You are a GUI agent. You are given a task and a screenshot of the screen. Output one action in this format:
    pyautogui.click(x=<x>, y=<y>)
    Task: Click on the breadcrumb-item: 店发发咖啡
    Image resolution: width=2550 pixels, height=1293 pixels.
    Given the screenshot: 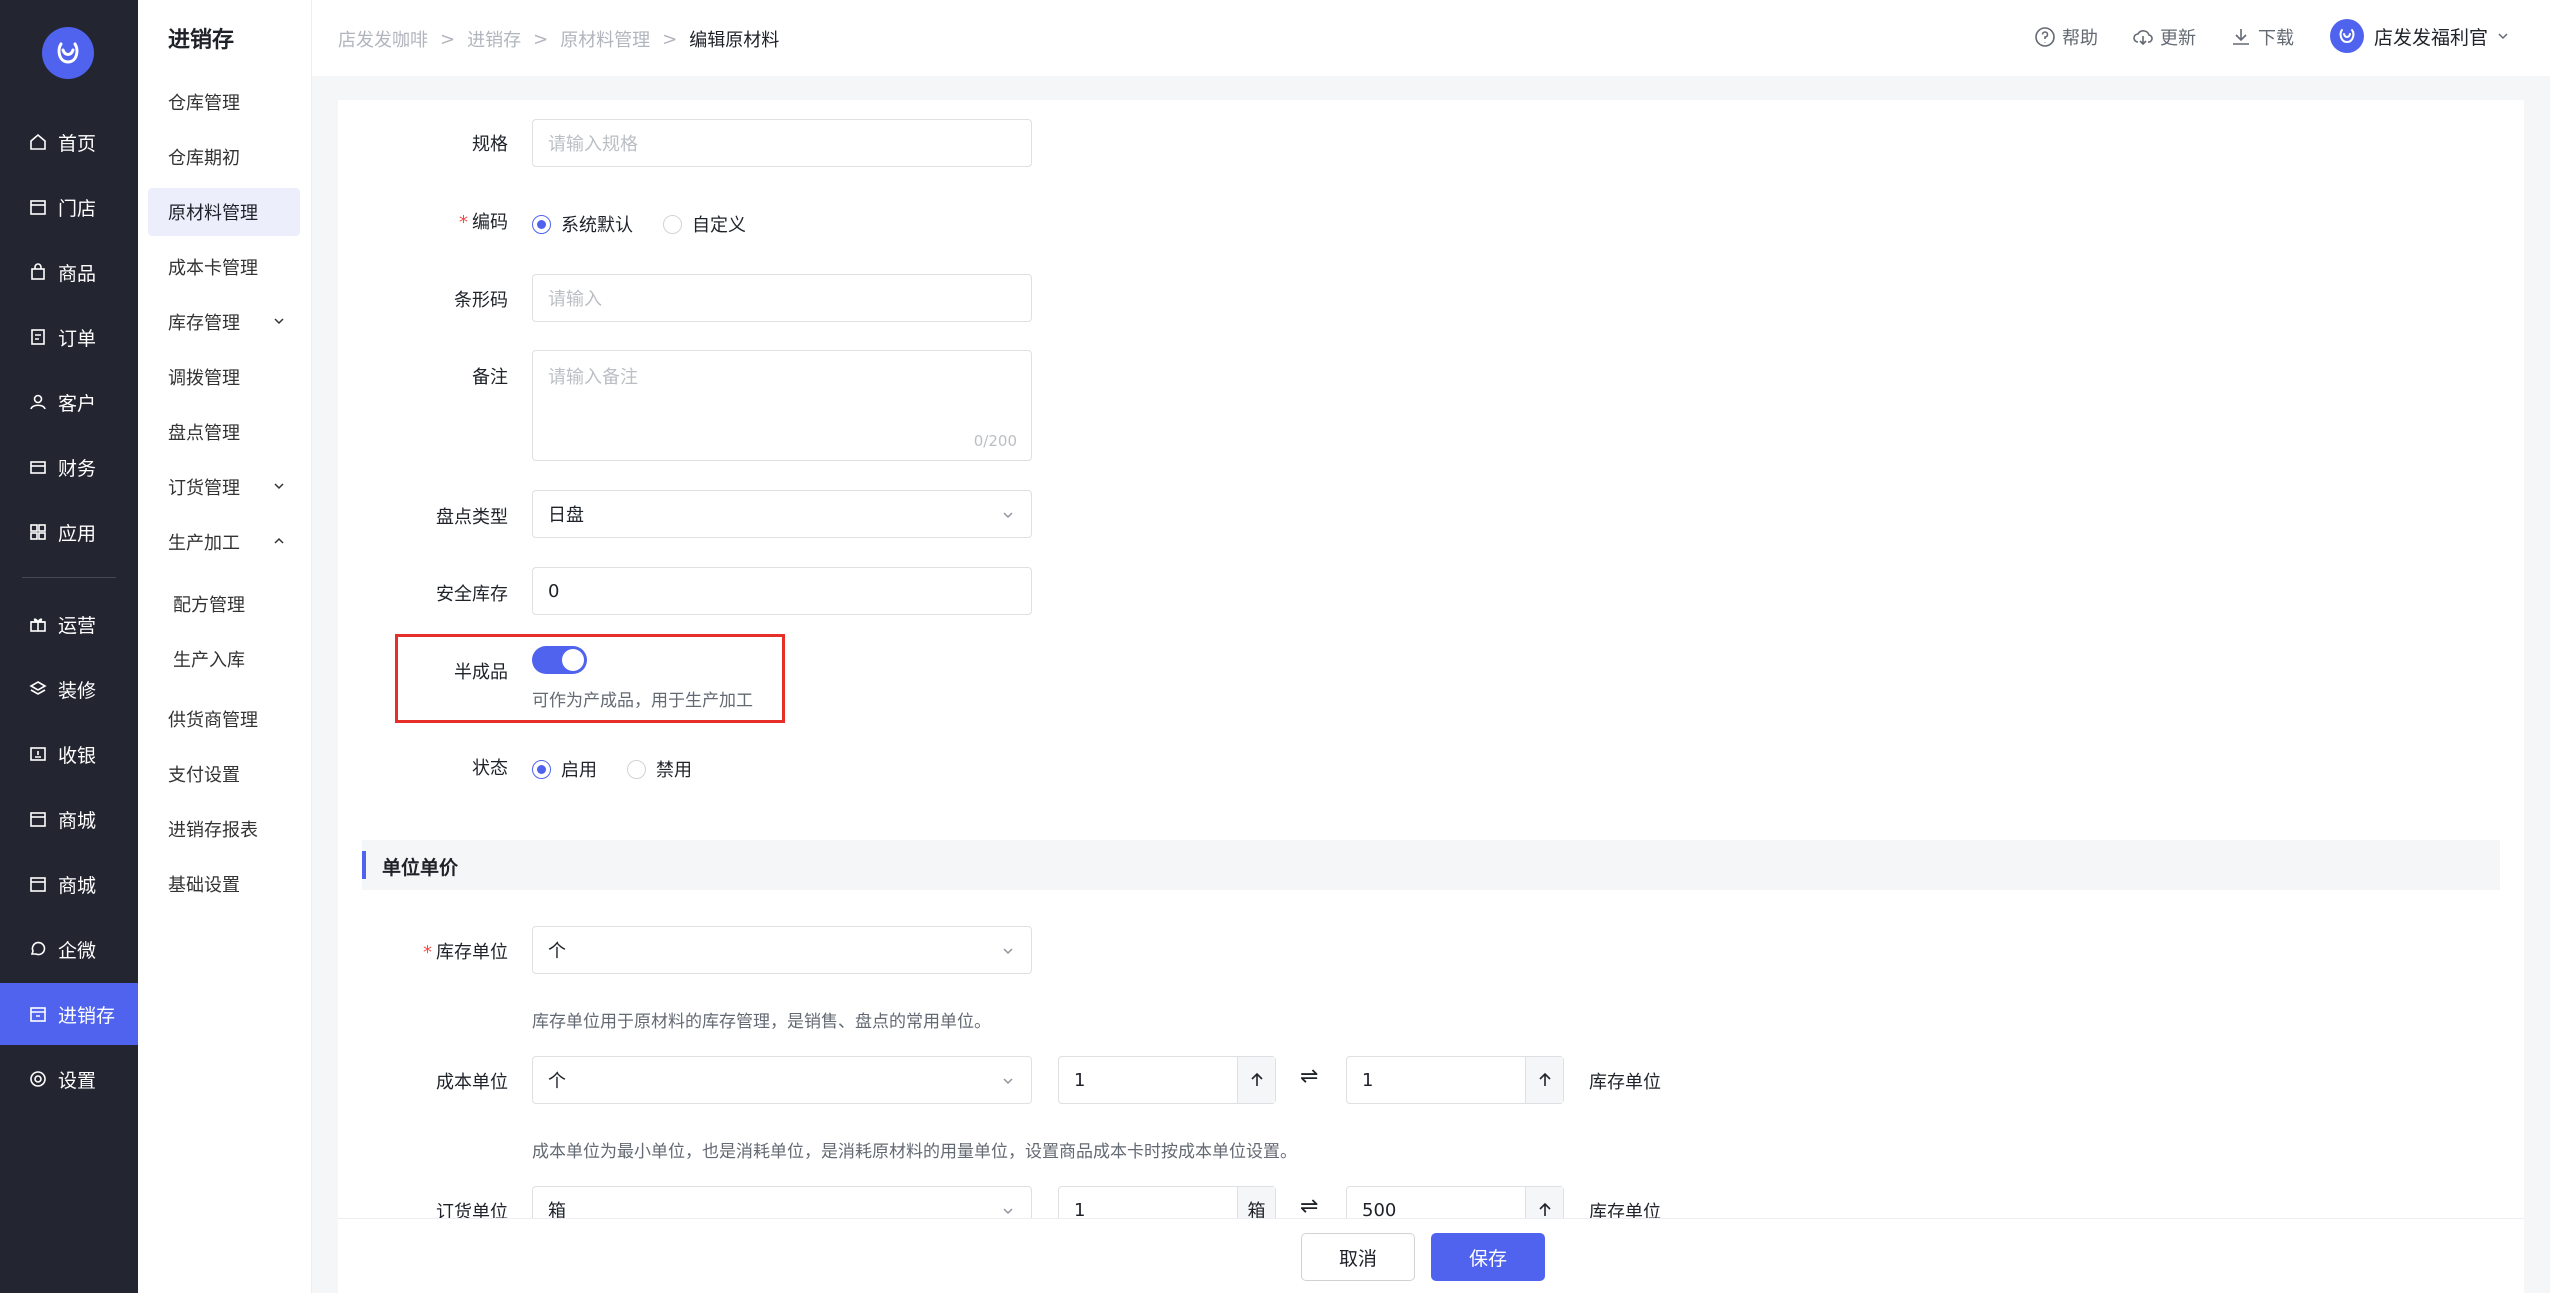 What is the action you would take?
    pyautogui.click(x=383, y=39)
    